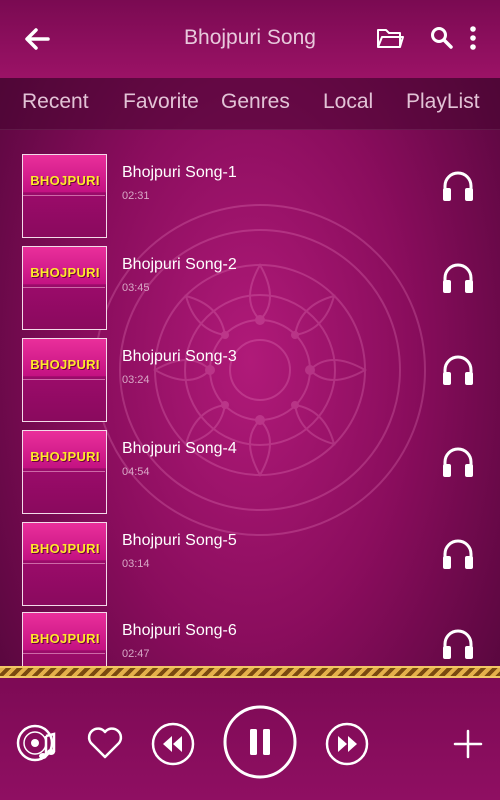  Describe the element at coordinates (250, 672) in the screenshot. I see `decorative-border` at that location.